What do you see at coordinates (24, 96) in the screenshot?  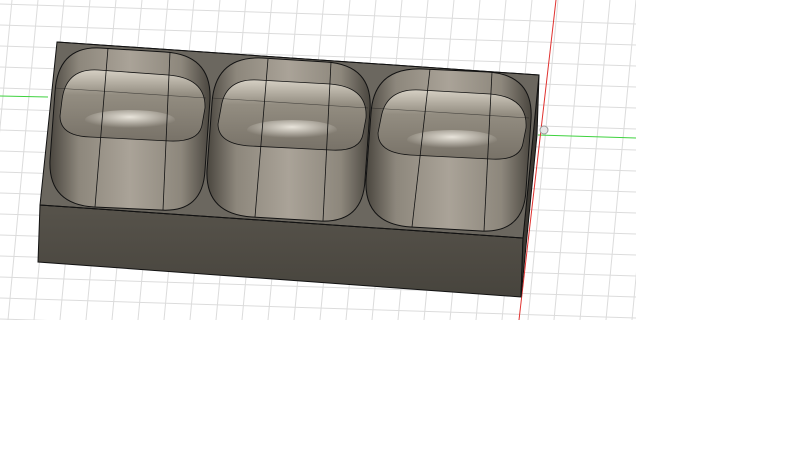 I see `x-axis-line` at bounding box center [24, 96].